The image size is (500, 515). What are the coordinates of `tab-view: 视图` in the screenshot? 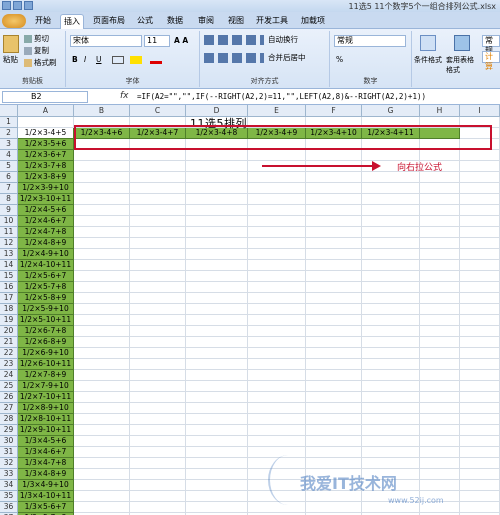 It's located at (236, 21).